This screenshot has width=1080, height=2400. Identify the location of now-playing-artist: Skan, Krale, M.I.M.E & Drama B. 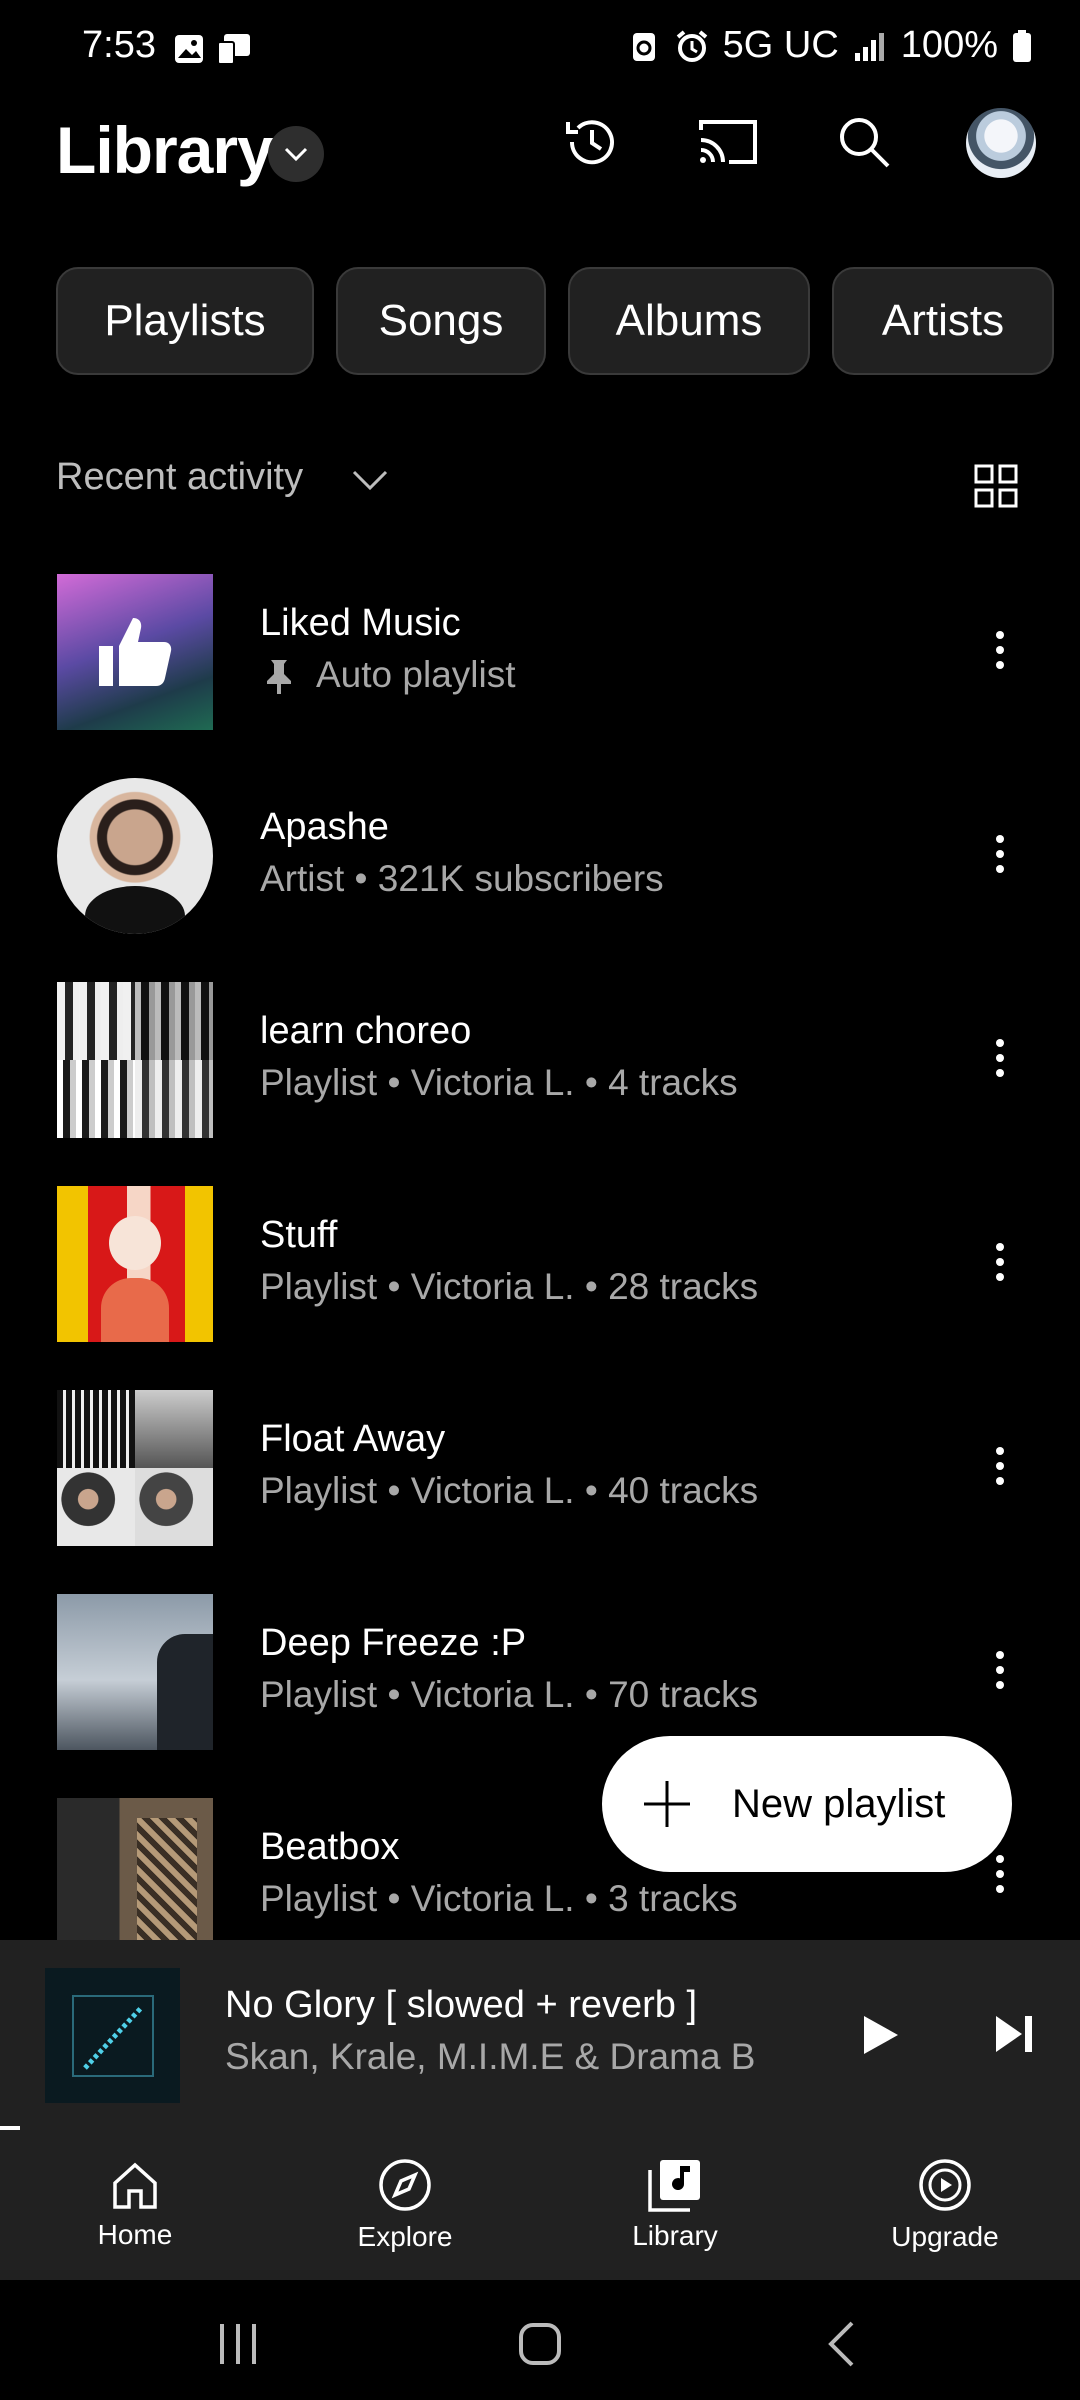
(490, 2056).